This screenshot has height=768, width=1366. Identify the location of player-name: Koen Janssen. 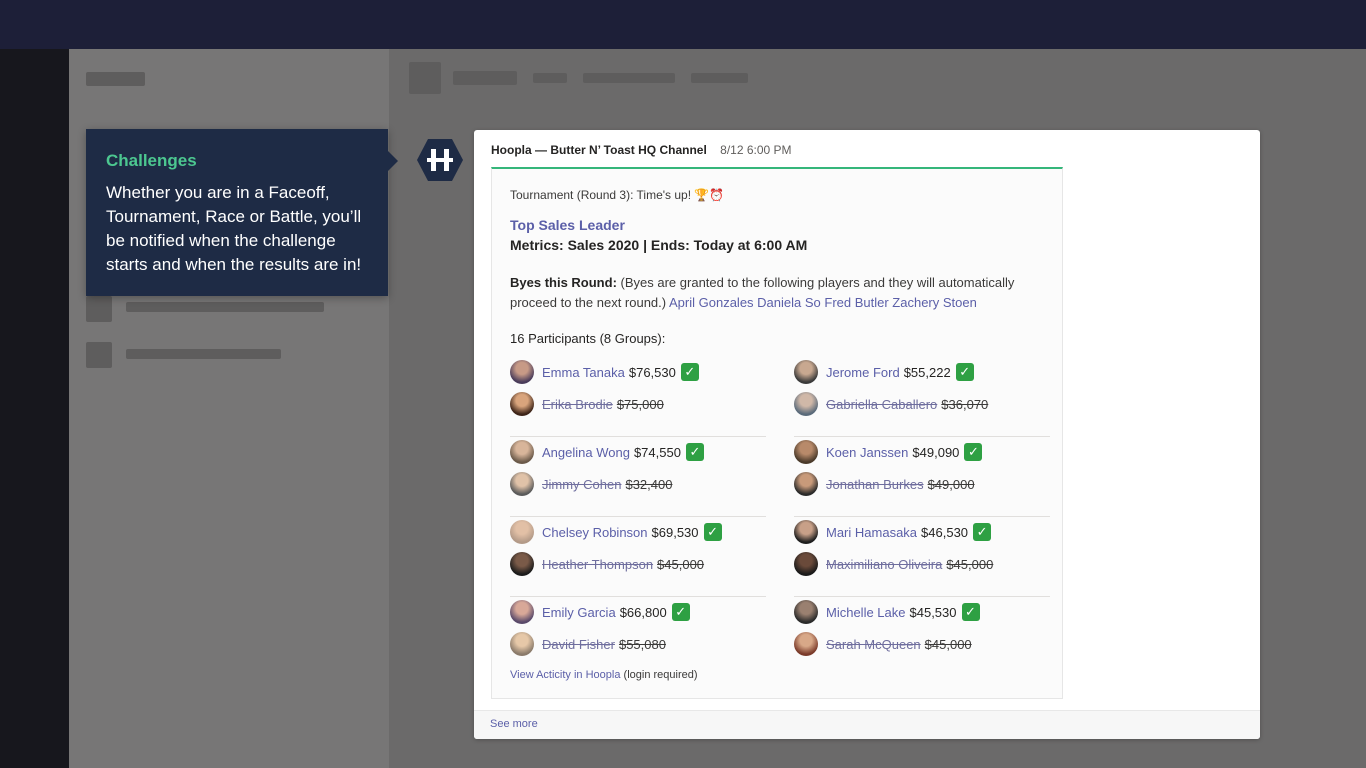
(867, 452).